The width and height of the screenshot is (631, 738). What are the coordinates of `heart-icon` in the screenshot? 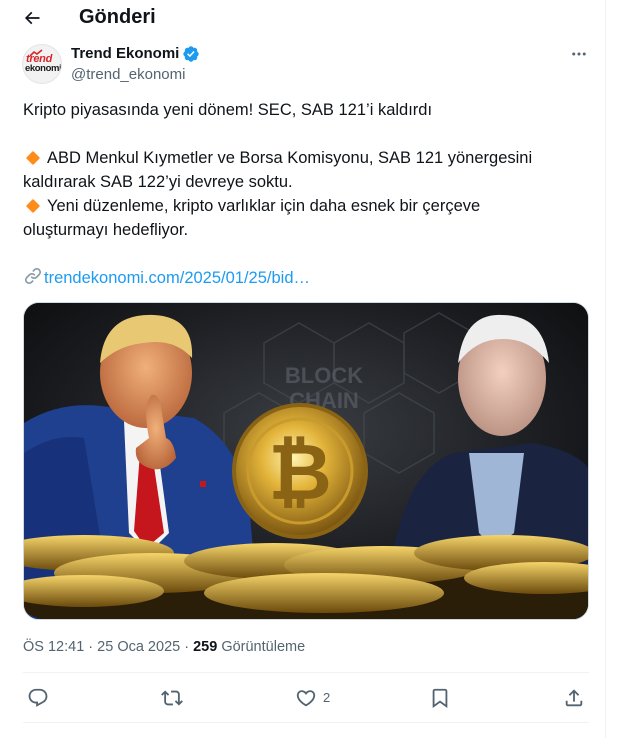 It's located at (306, 698).